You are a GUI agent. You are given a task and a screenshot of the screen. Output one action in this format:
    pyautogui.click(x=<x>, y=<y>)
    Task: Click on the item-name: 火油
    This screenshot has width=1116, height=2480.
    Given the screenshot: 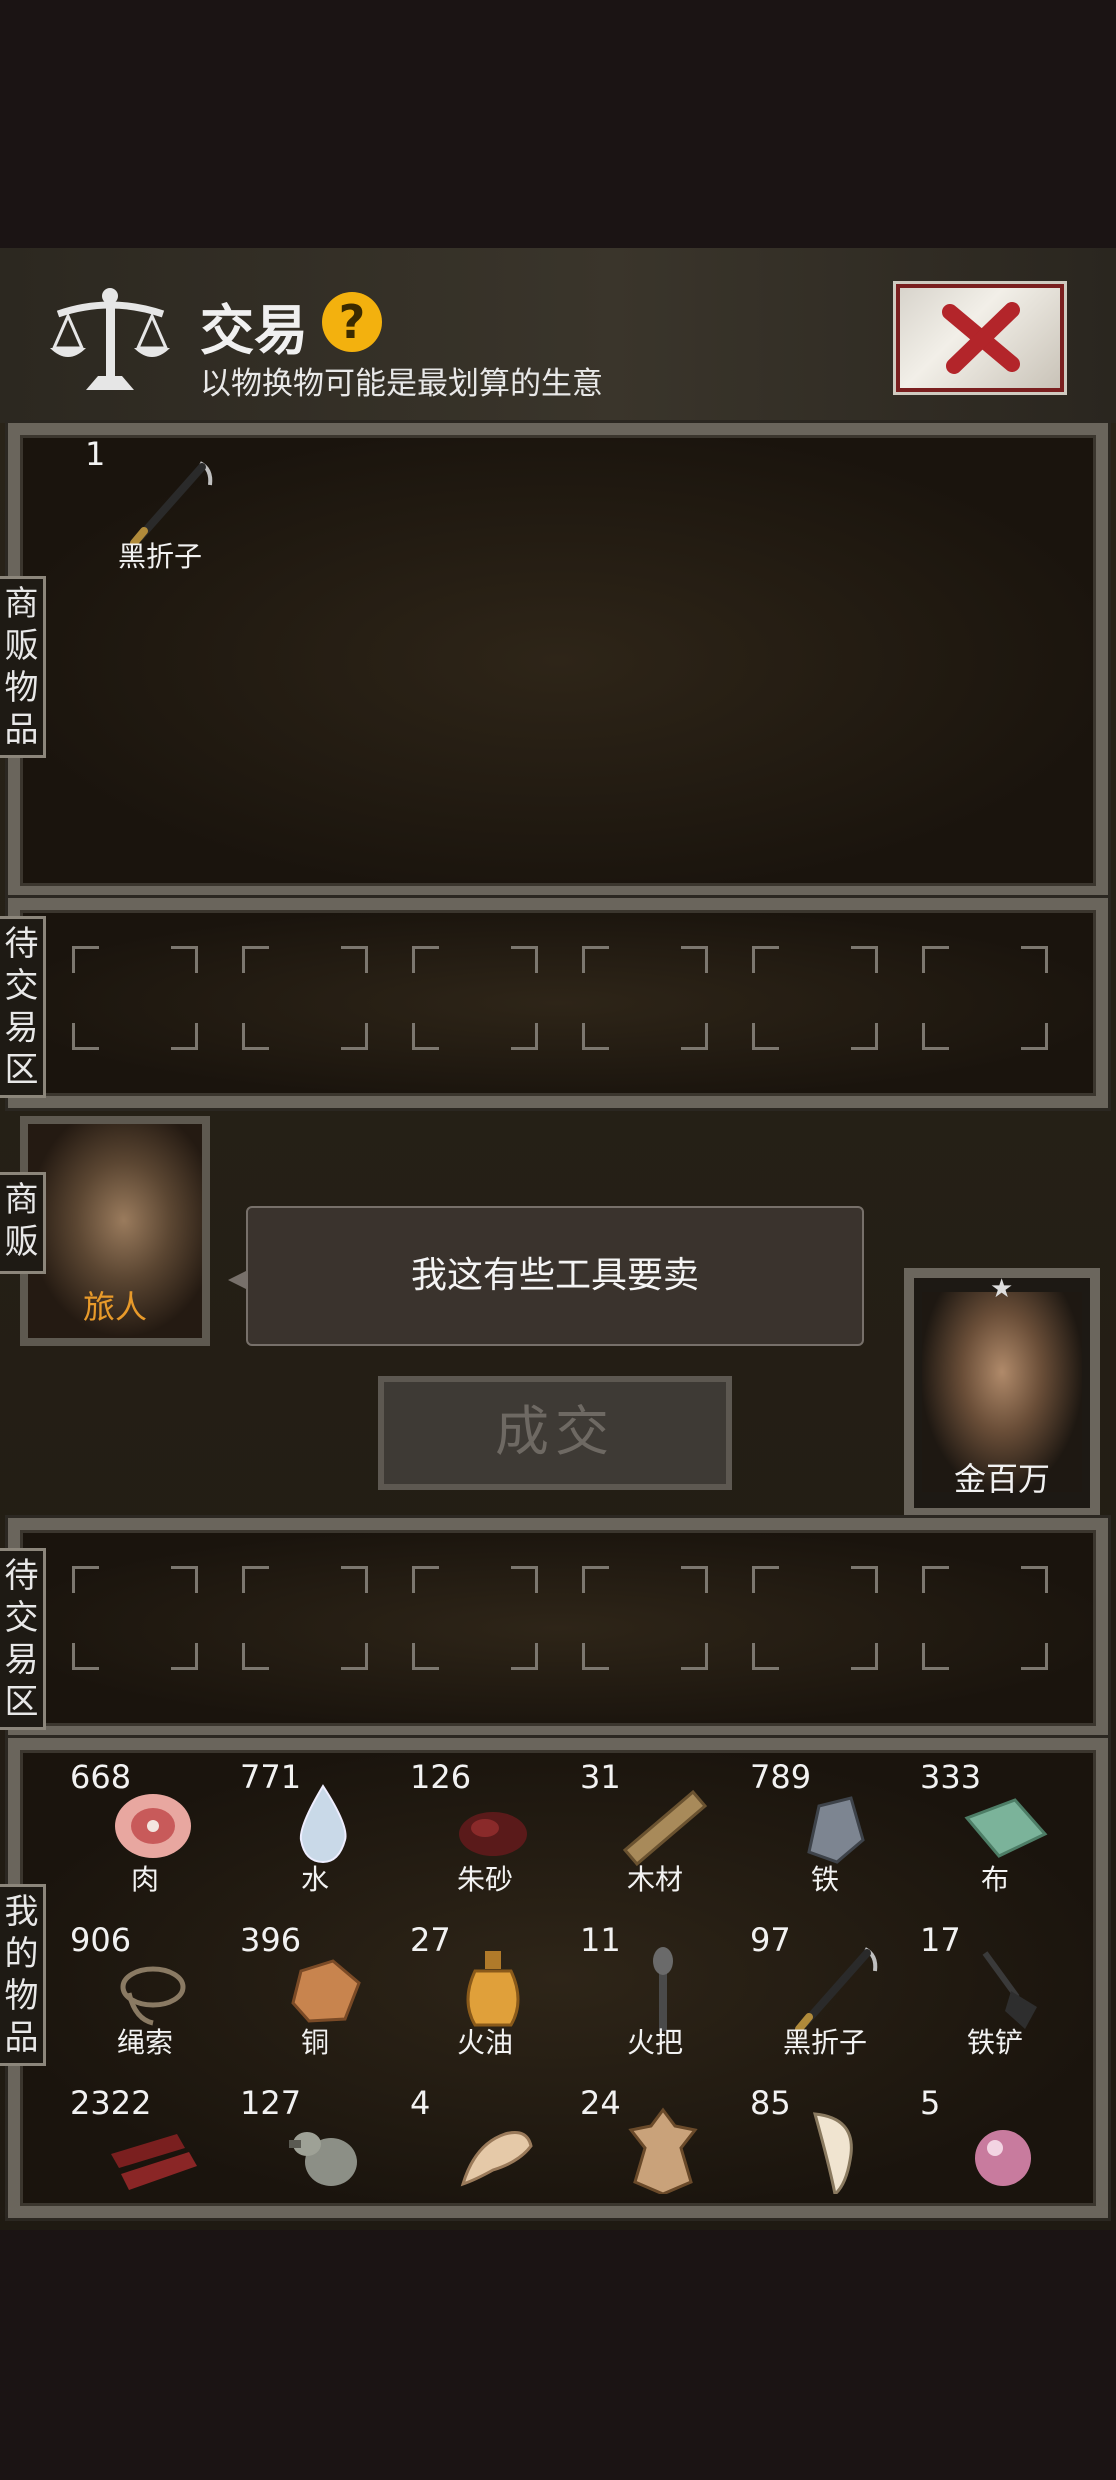 What is the action you would take?
    pyautogui.click(x=484, y=2042)
    